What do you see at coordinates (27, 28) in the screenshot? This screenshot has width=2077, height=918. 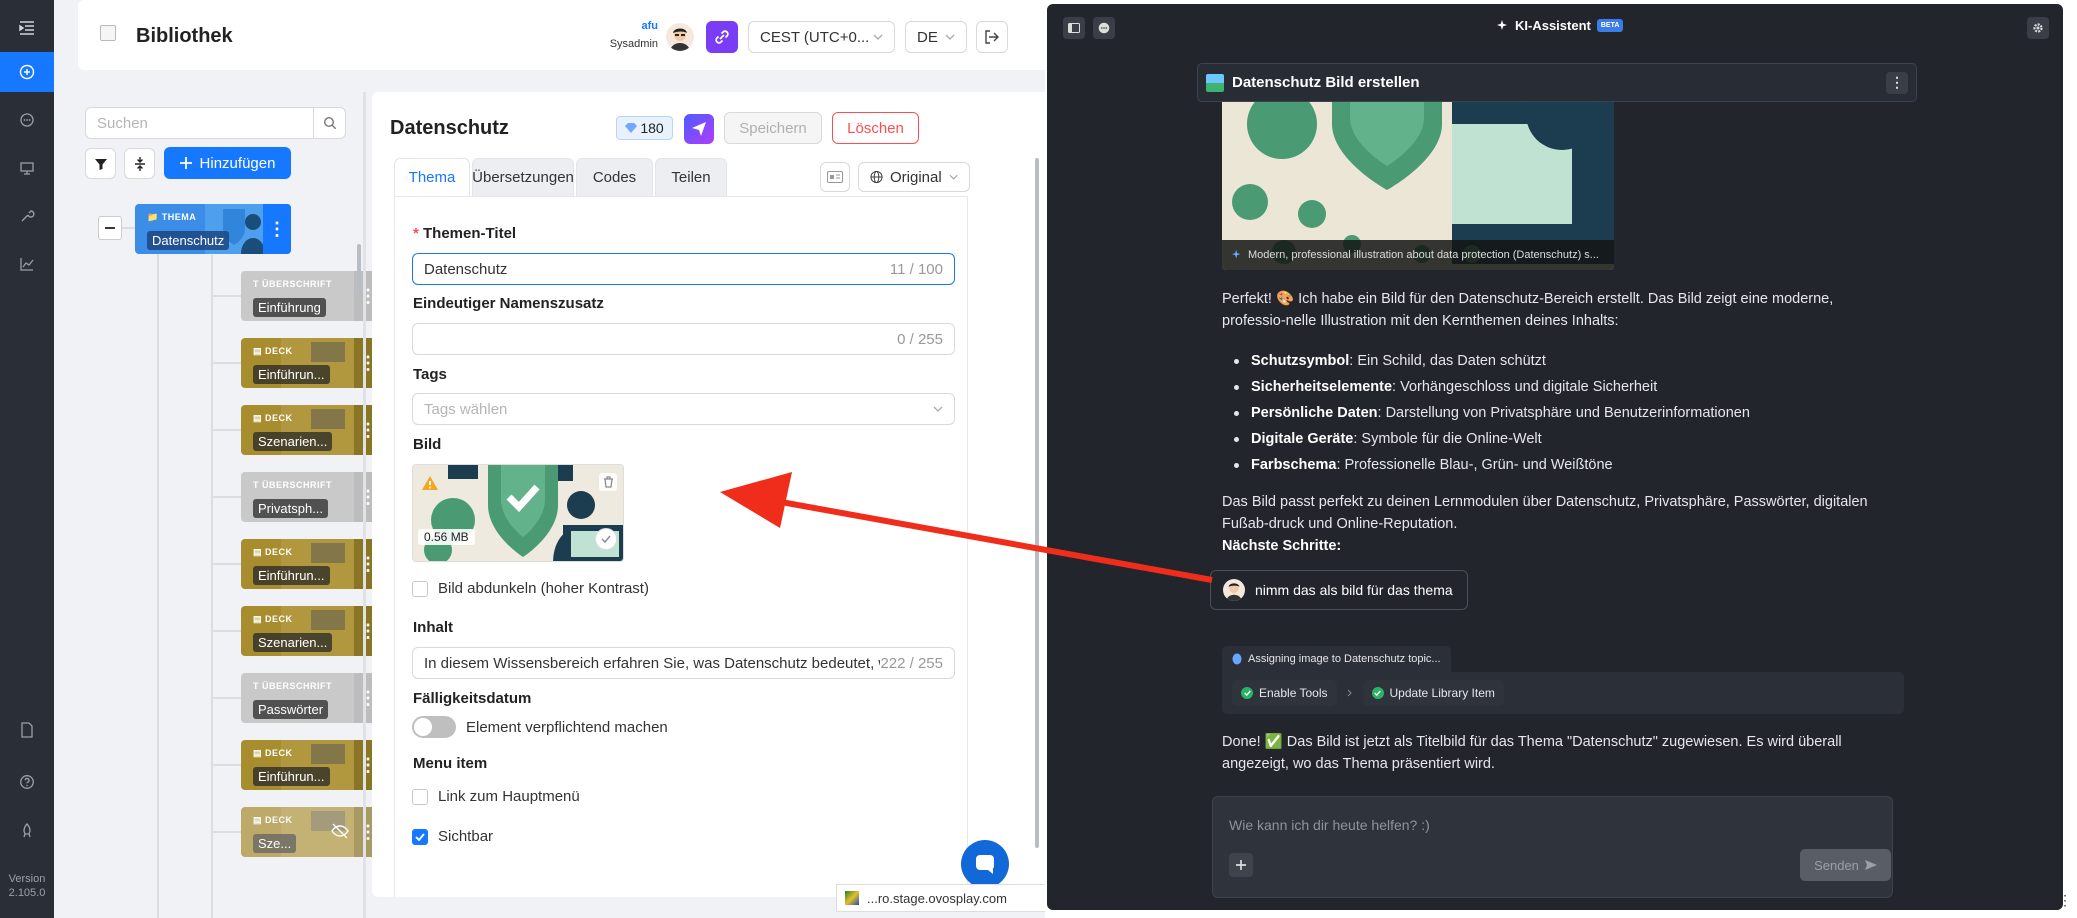 I see `menu-collapse-icon` at bounding box center [27, 28].